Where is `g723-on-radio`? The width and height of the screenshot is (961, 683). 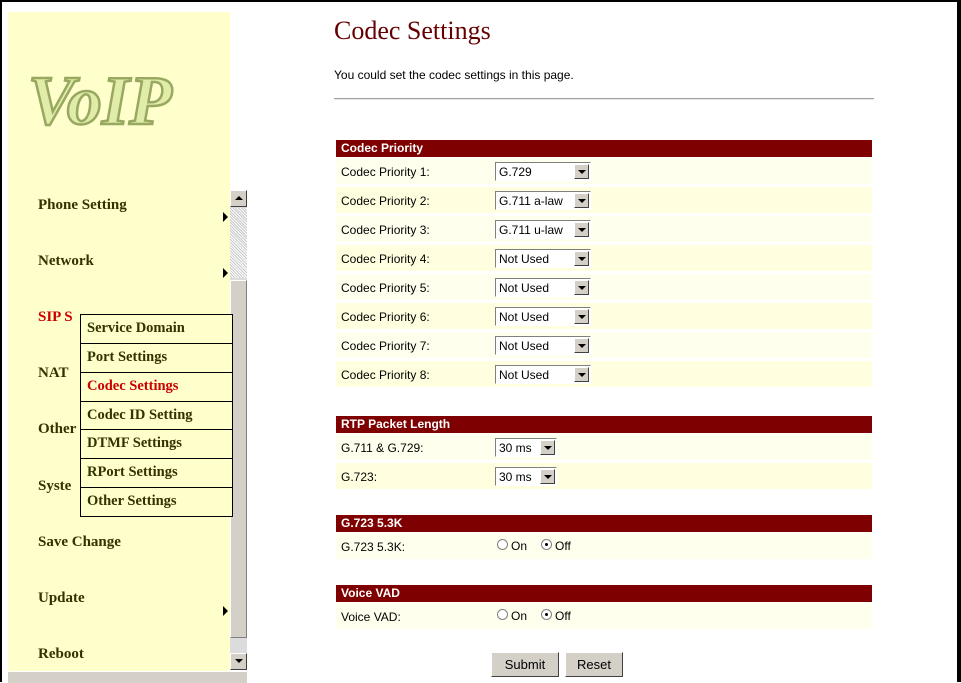 g723-on-radio is located at coordinates (502, 544).